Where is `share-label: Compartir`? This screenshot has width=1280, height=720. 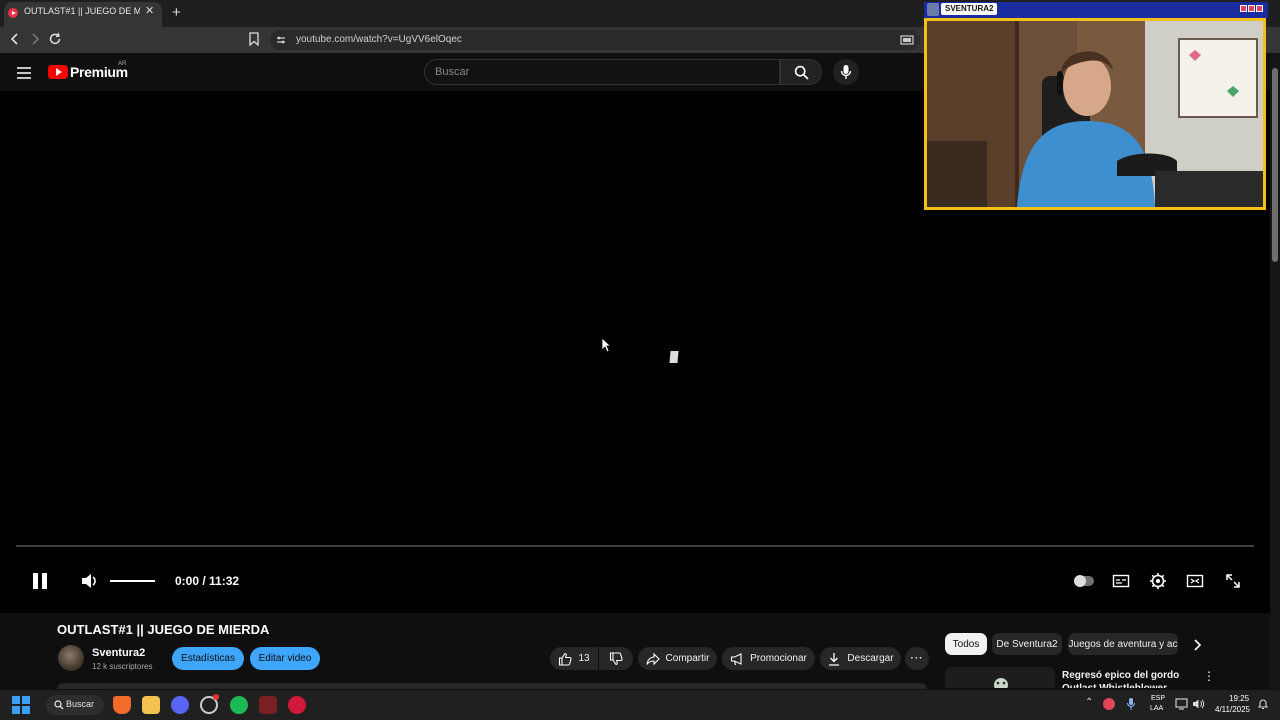
share-label: Compartir is located at coordinates (687, 658).